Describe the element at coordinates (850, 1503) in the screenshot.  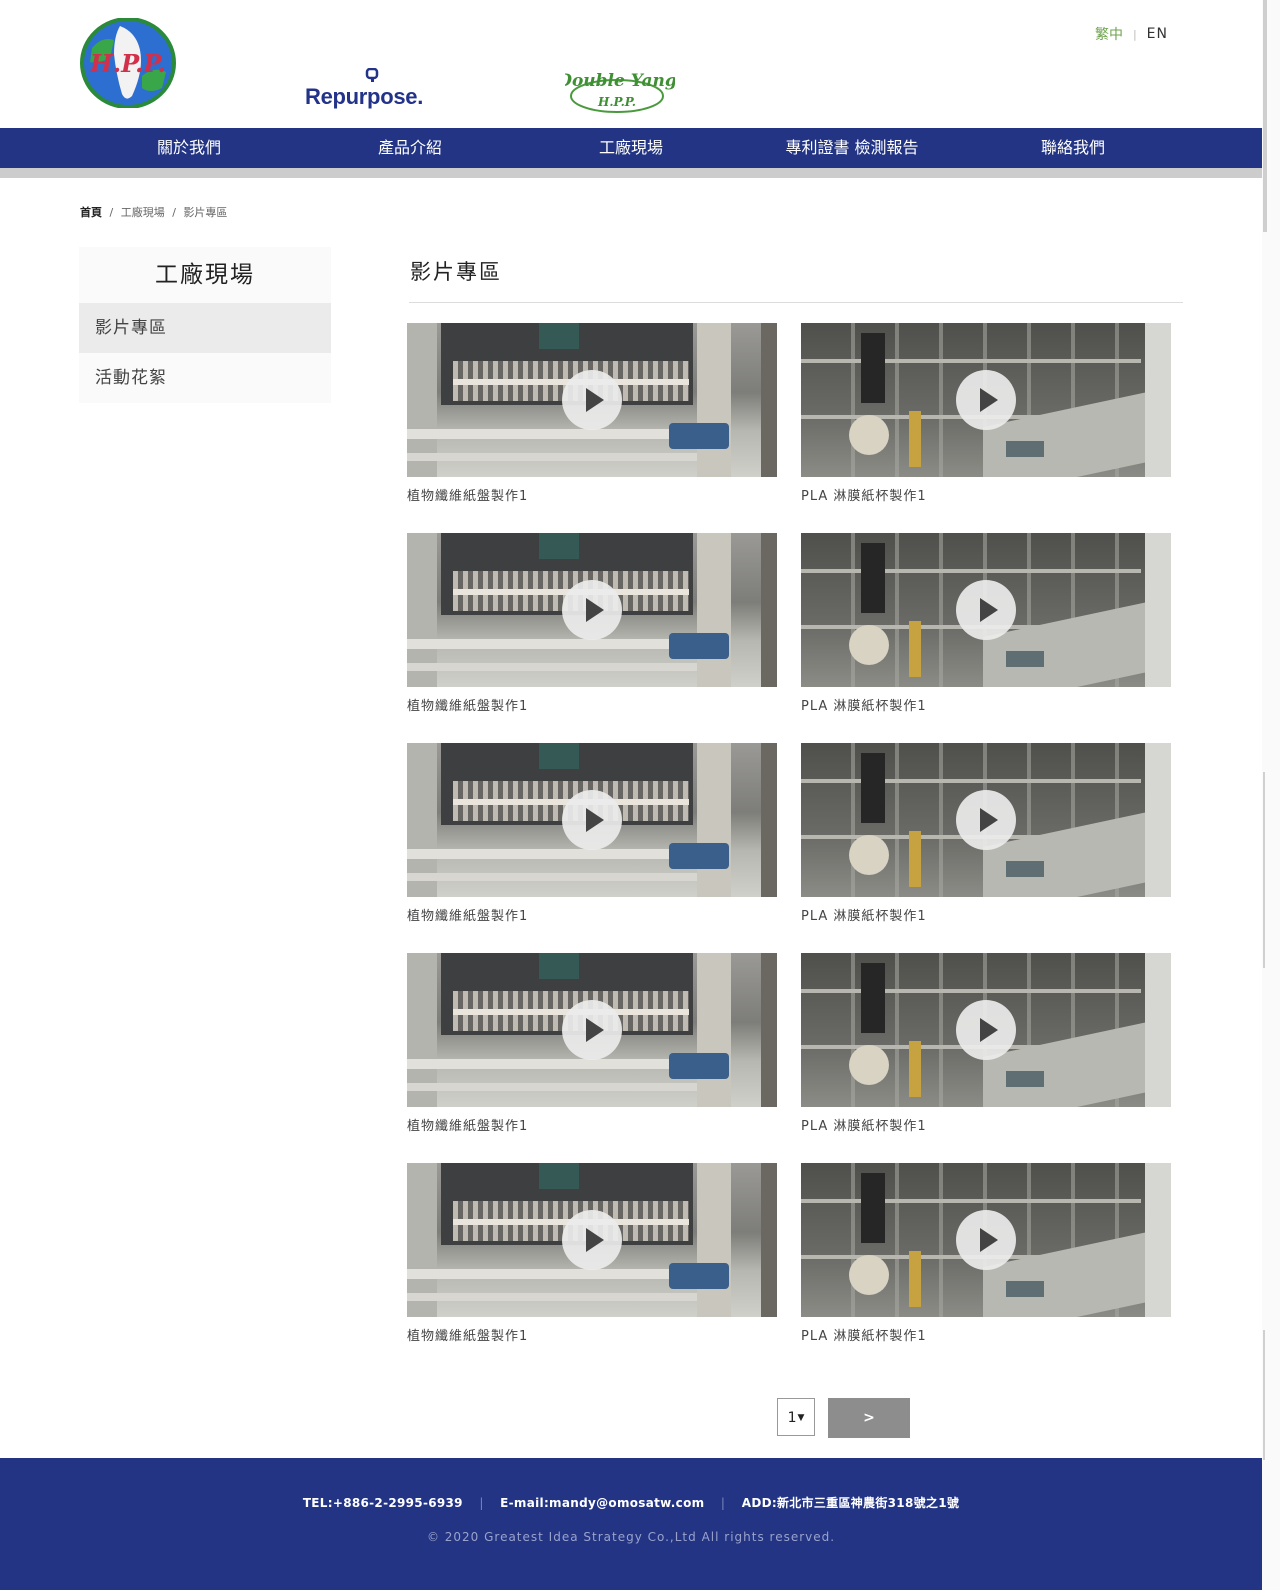
I see `footer-address: ADD:新北市三重區神農街318號之1號` at that location.